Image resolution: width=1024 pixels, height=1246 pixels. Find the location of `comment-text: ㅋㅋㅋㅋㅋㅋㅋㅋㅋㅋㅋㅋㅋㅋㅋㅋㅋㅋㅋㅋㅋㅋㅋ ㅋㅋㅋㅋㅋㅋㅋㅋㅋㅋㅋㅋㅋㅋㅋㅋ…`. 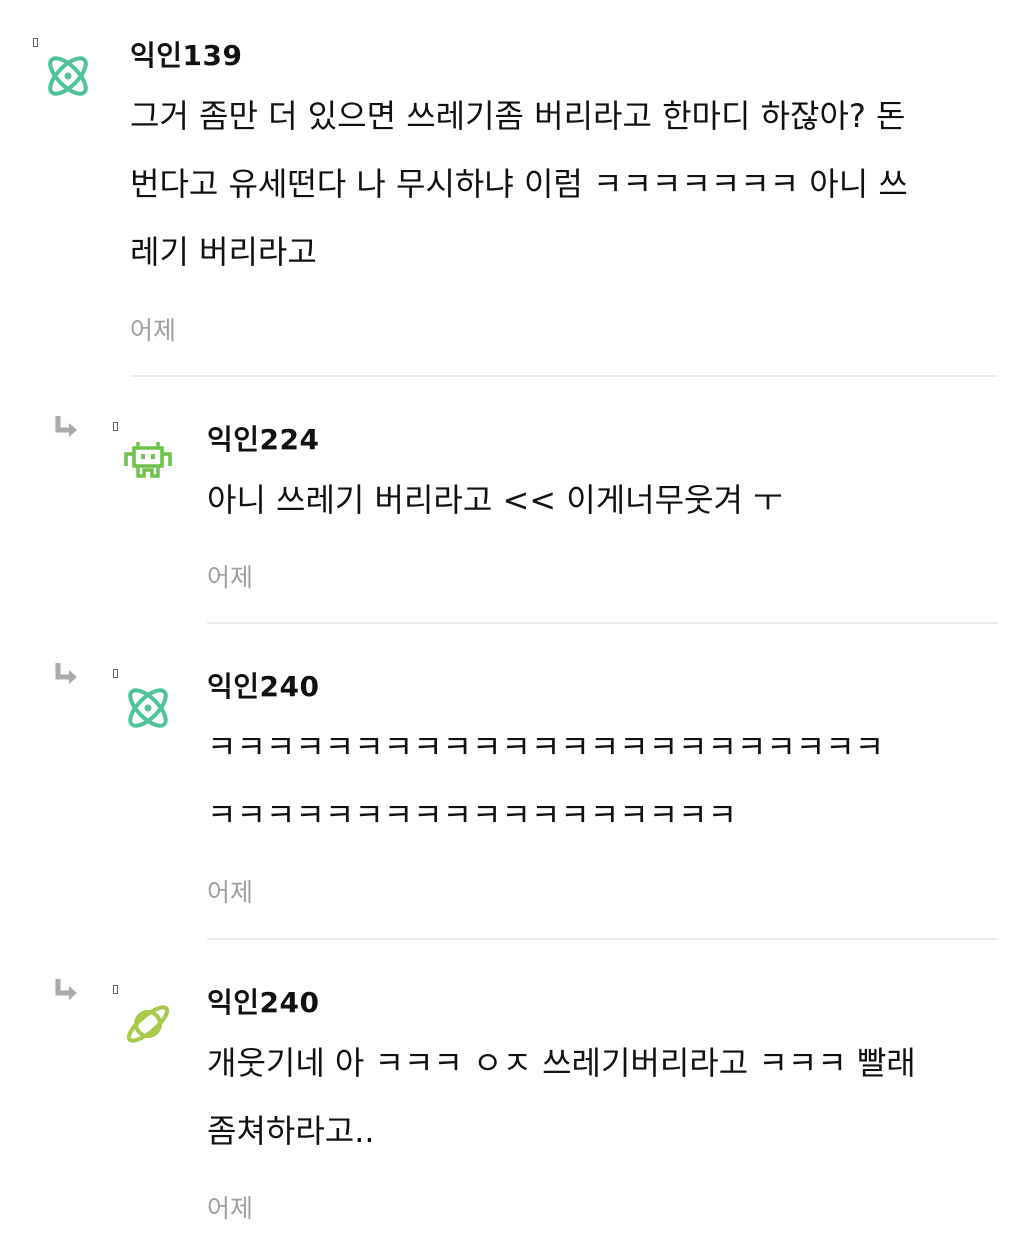

comment-text: ㅋㅋㅋㅋㅋㅋㅋㅋㅋㅋㅋㅋㅋㅋㅋㅋㅋㅋㅋㅋㅋㅋㅋ ㅋㅋㅋㅋㅋㅋㅋㅋㅋㅋㅋㅋㅋㅋㅋㅋ… is located at coordinates (607, 781).